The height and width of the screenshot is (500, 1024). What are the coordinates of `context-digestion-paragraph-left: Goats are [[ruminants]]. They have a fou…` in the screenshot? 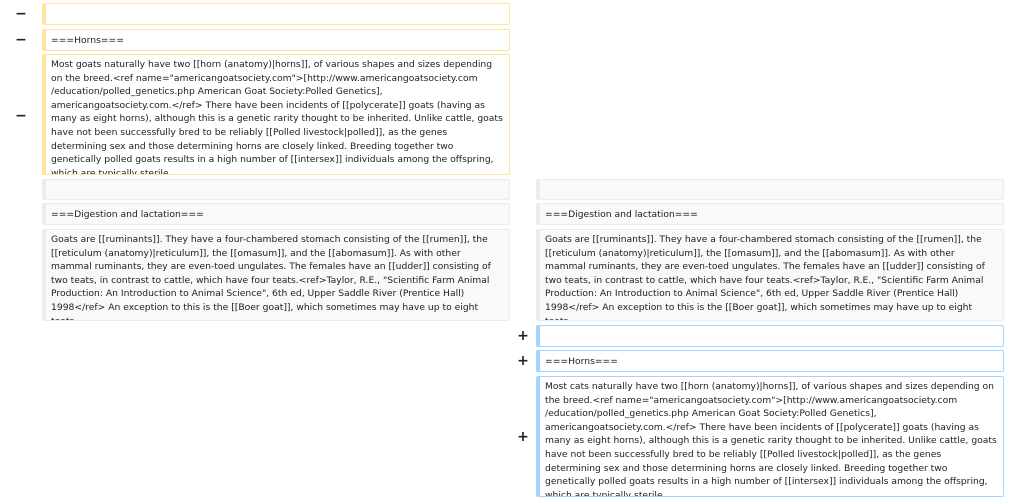 It's located at (276, 275).